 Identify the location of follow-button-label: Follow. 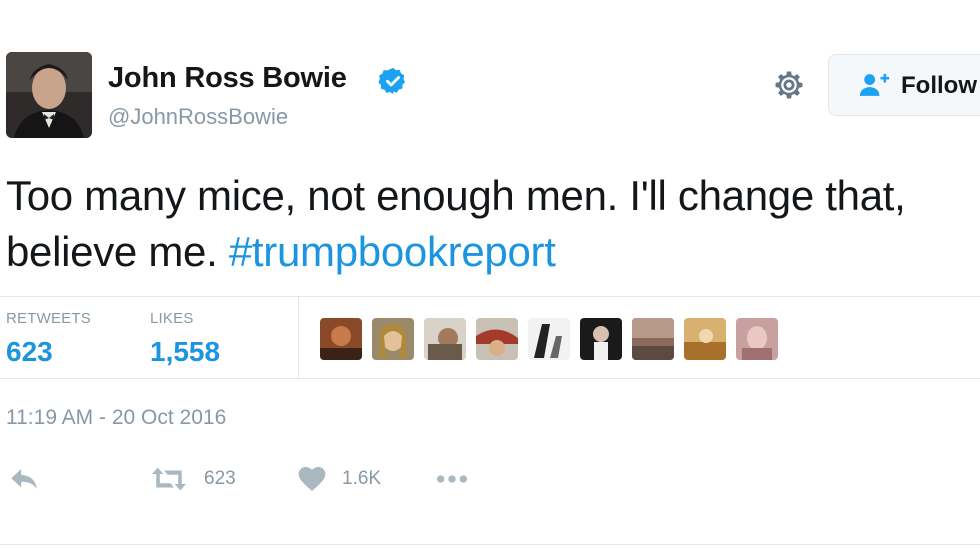
(939, 85).